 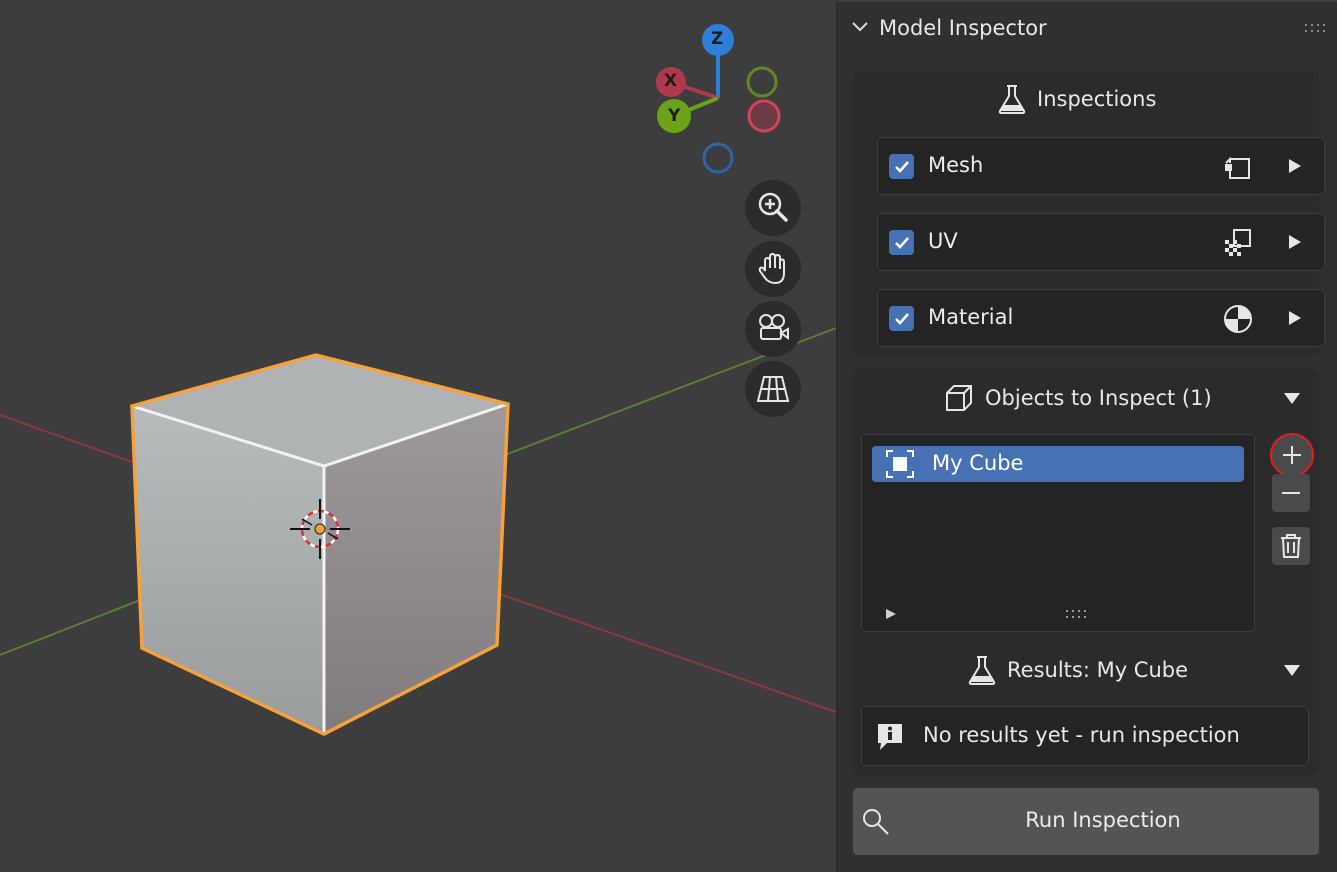 I want to click on panel-header: Model Inspector, so click(x=1087, y=30).